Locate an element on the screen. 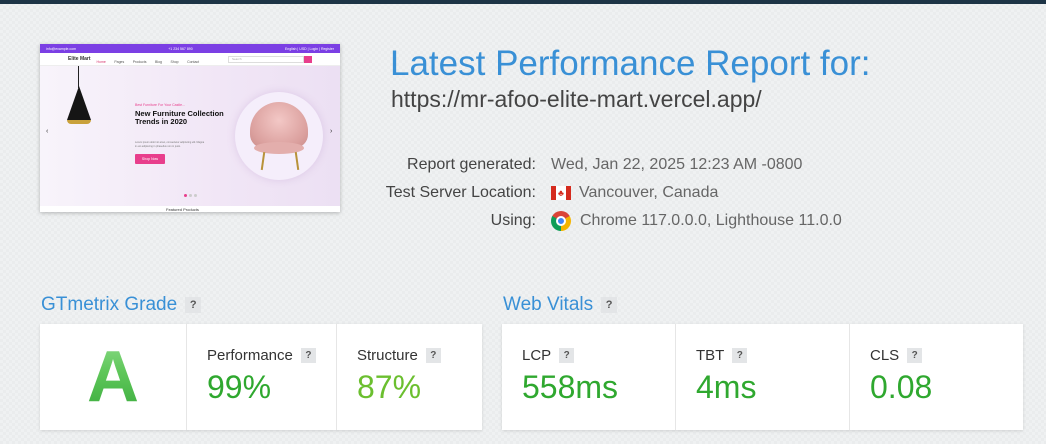 The width and height of the screenshot is (1046, 444). structure-cell: Structure ? 87% is located at coordinates (409, 377).